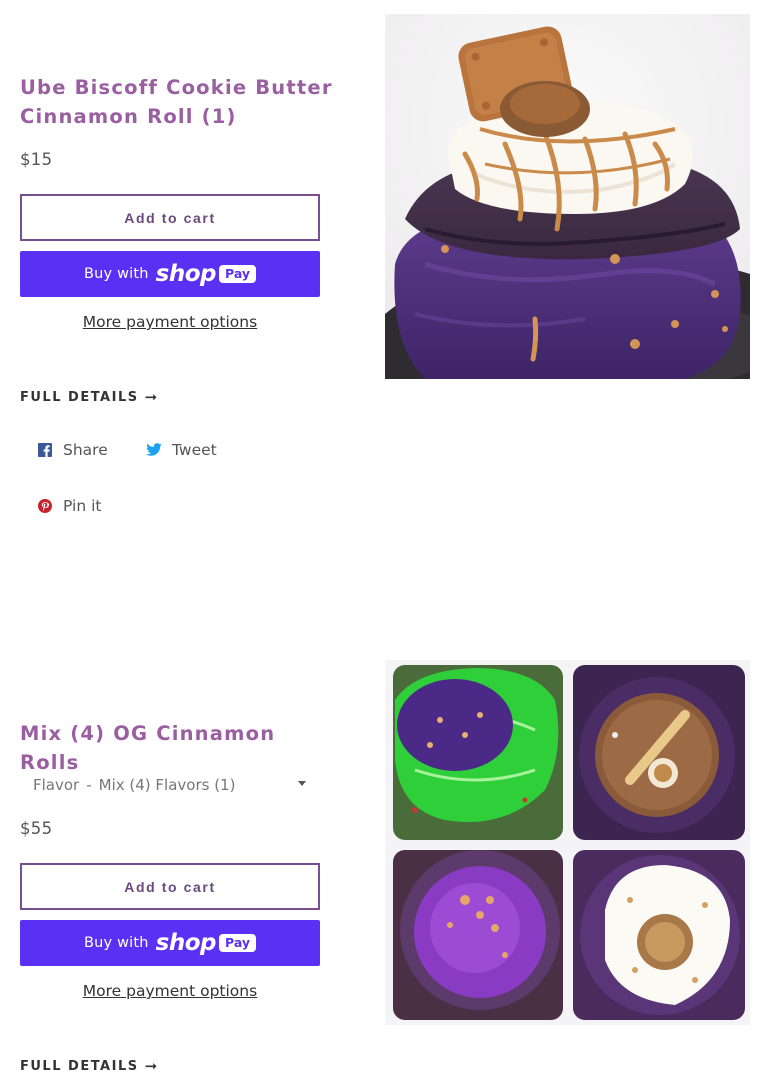  What do you see at coordinates (36, 828) in the screenshot?
I see `product-price: $55` at bounding box center [36, 828].